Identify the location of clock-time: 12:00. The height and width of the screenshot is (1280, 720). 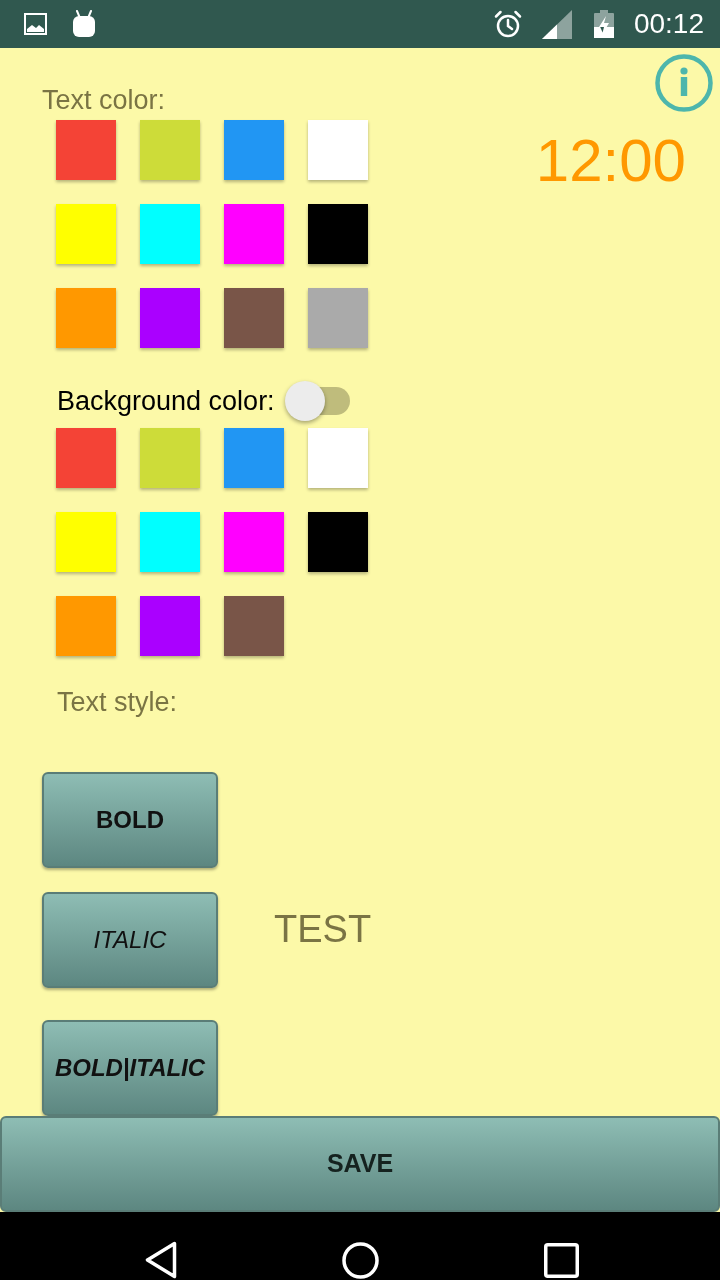
(610, 161).